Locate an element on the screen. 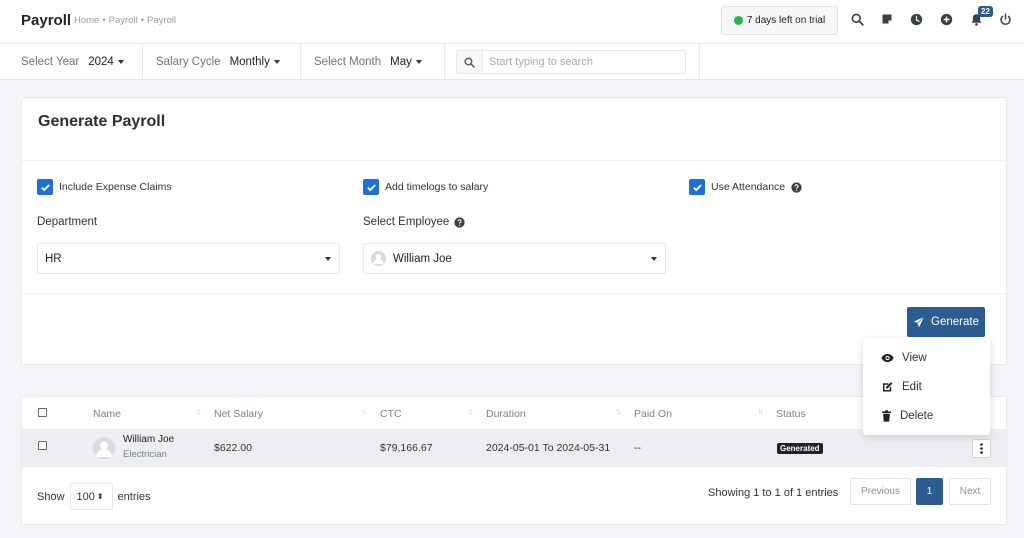 The image size is (1024, 538). use-attendance-checkbox: Use Attendance is located at coordinates (745, 187).